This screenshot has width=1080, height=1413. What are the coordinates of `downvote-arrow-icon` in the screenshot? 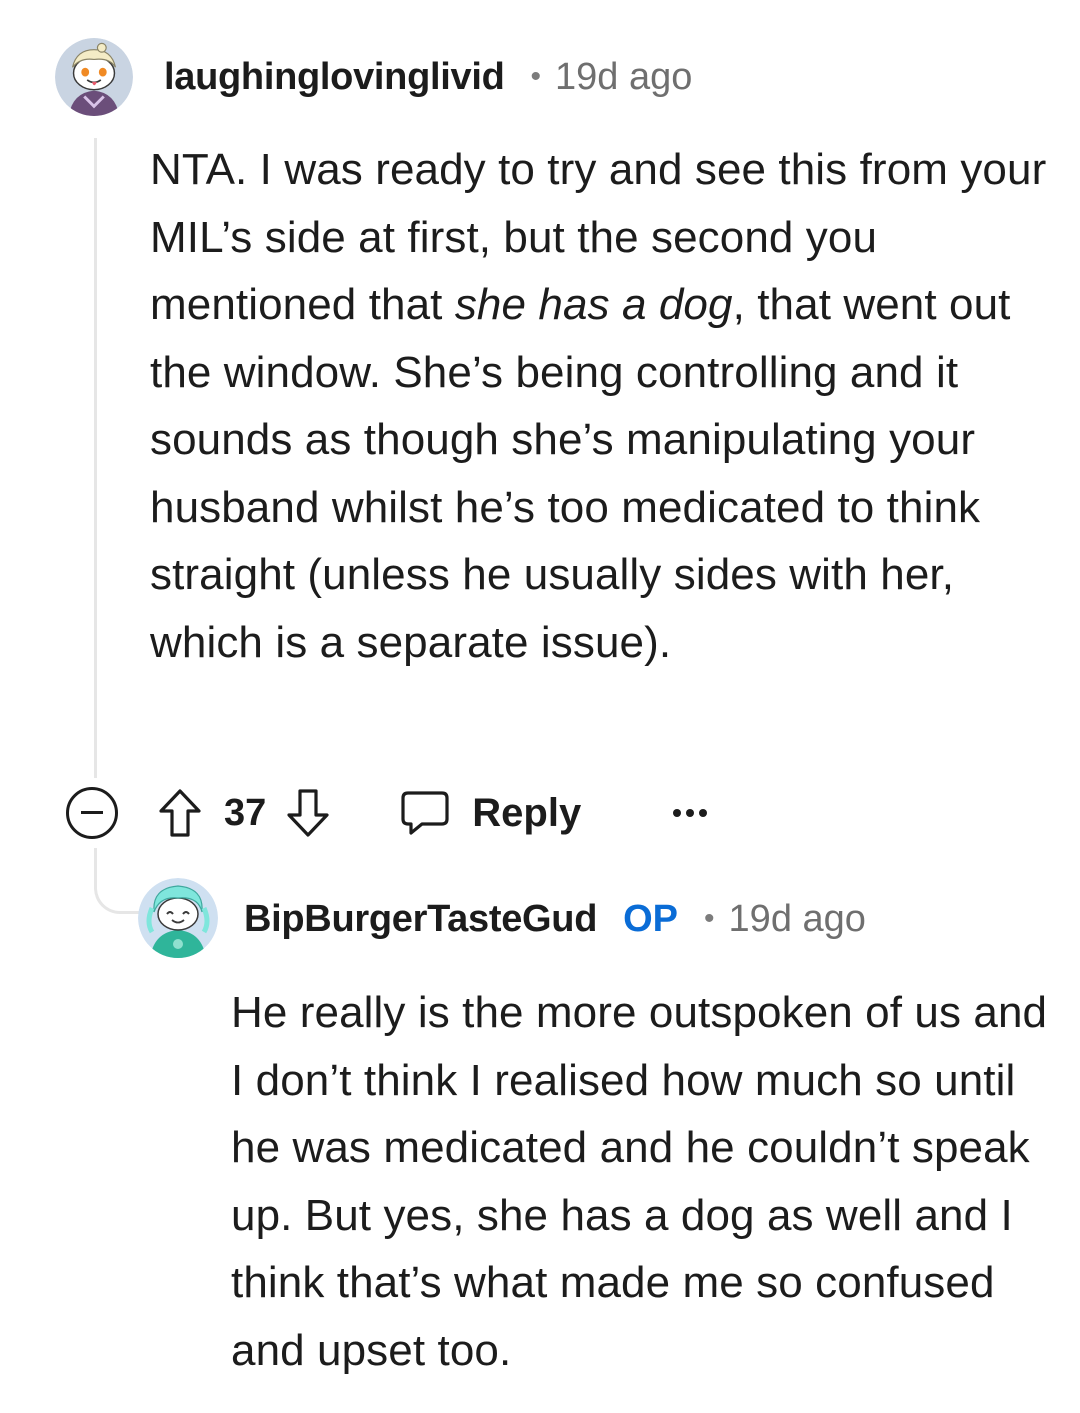 It's located at (308, 813).